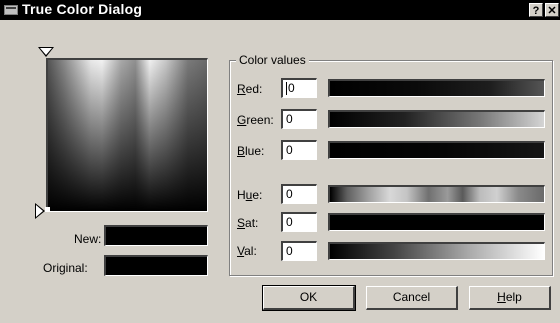  I want to click on picker-cursor, so click(47, 209).